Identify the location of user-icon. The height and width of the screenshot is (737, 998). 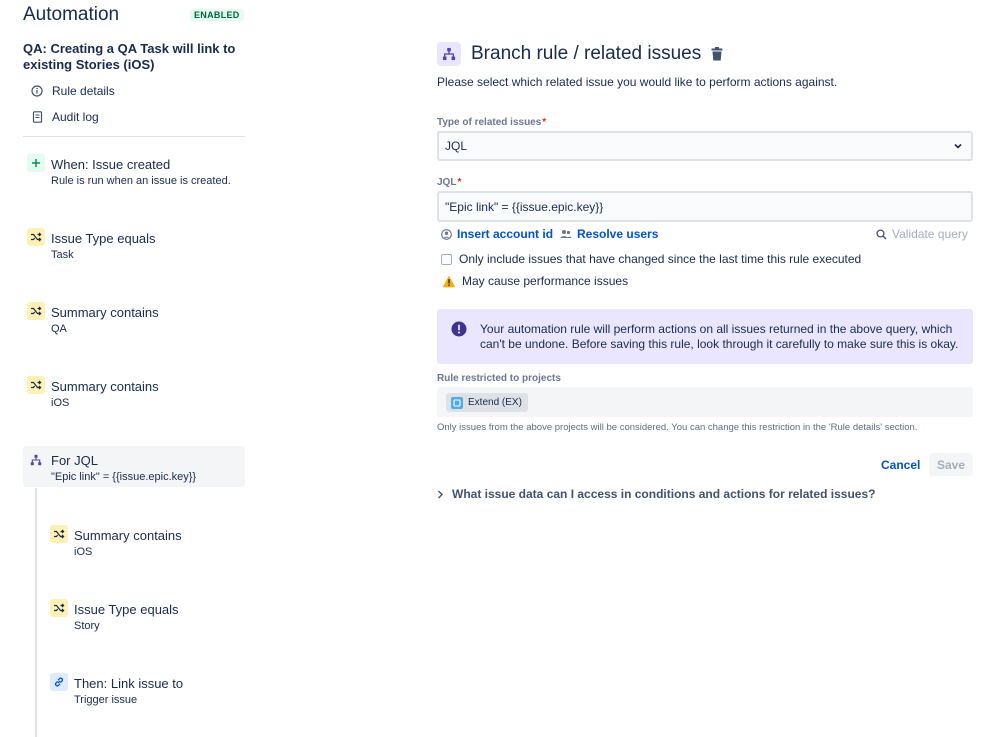
(446, 234).